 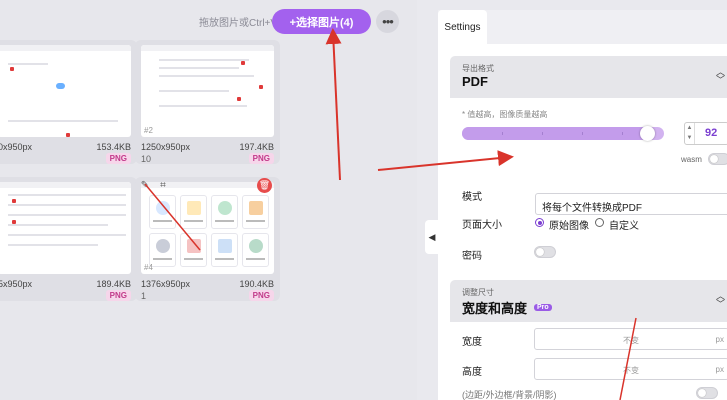 I want to click on image-card: 5x950px 189.4KB PNG, so click(x=68, y=239).